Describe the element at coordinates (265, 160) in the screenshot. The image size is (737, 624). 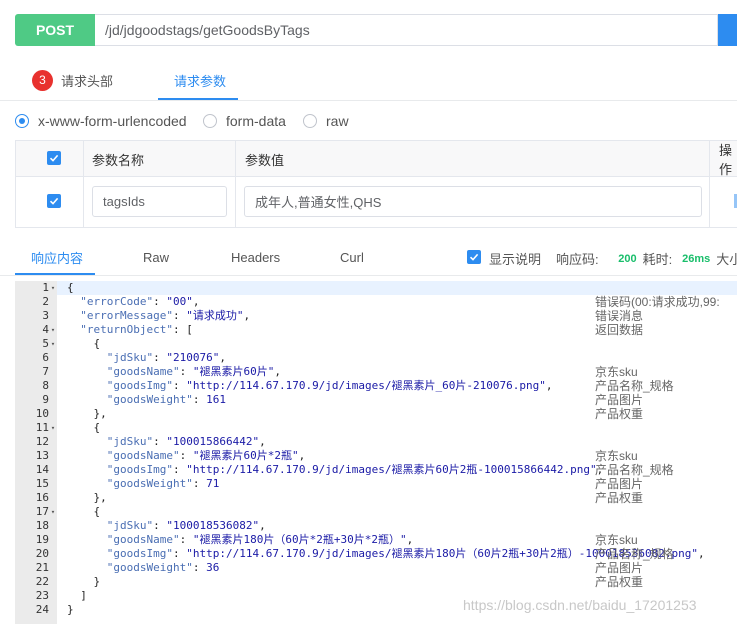
I see `column-header-value: 参数值` at that location.